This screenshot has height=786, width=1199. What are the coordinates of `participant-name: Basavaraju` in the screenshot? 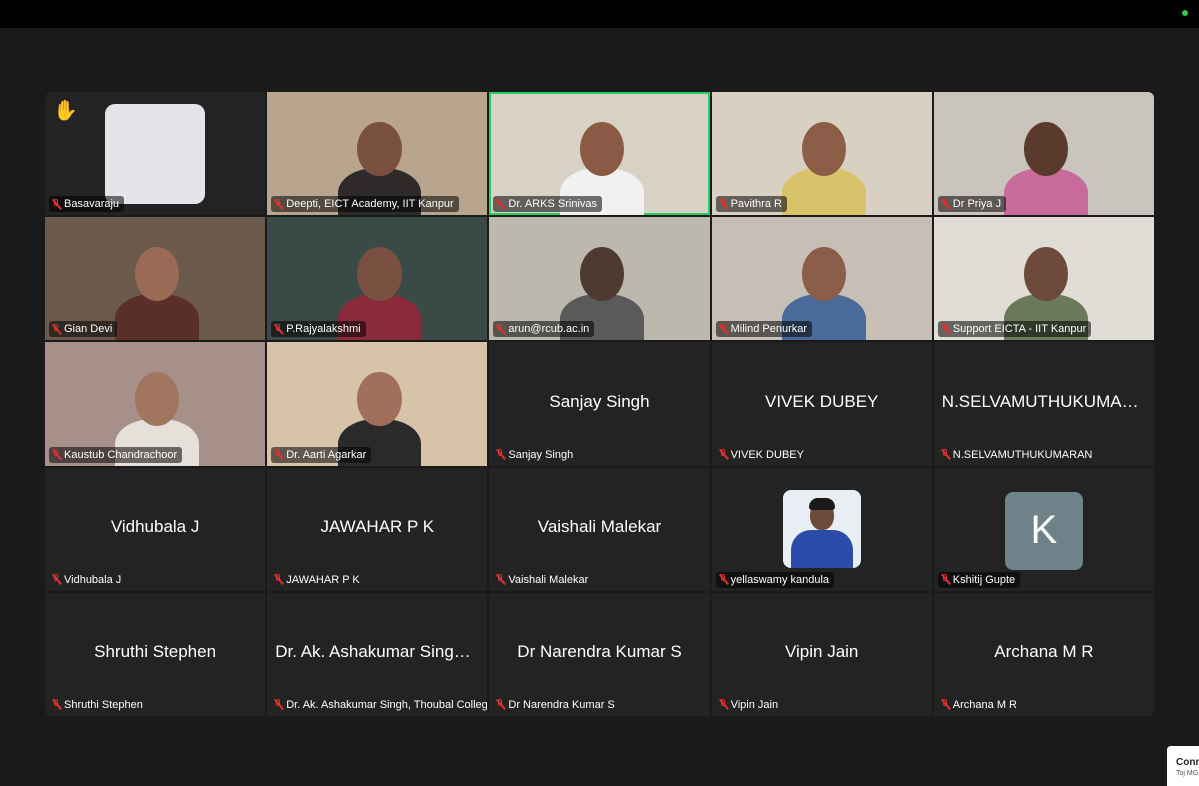 It's located at (92, 204).